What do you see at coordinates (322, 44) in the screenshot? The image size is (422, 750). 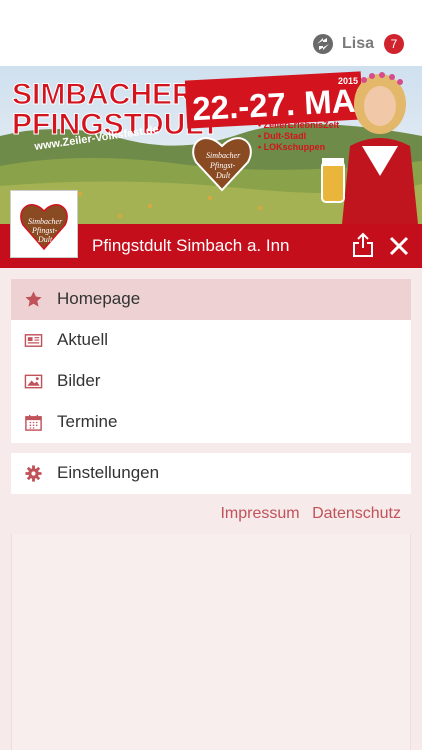 I see `app-logo-icon` at bounding box center [322, 44].